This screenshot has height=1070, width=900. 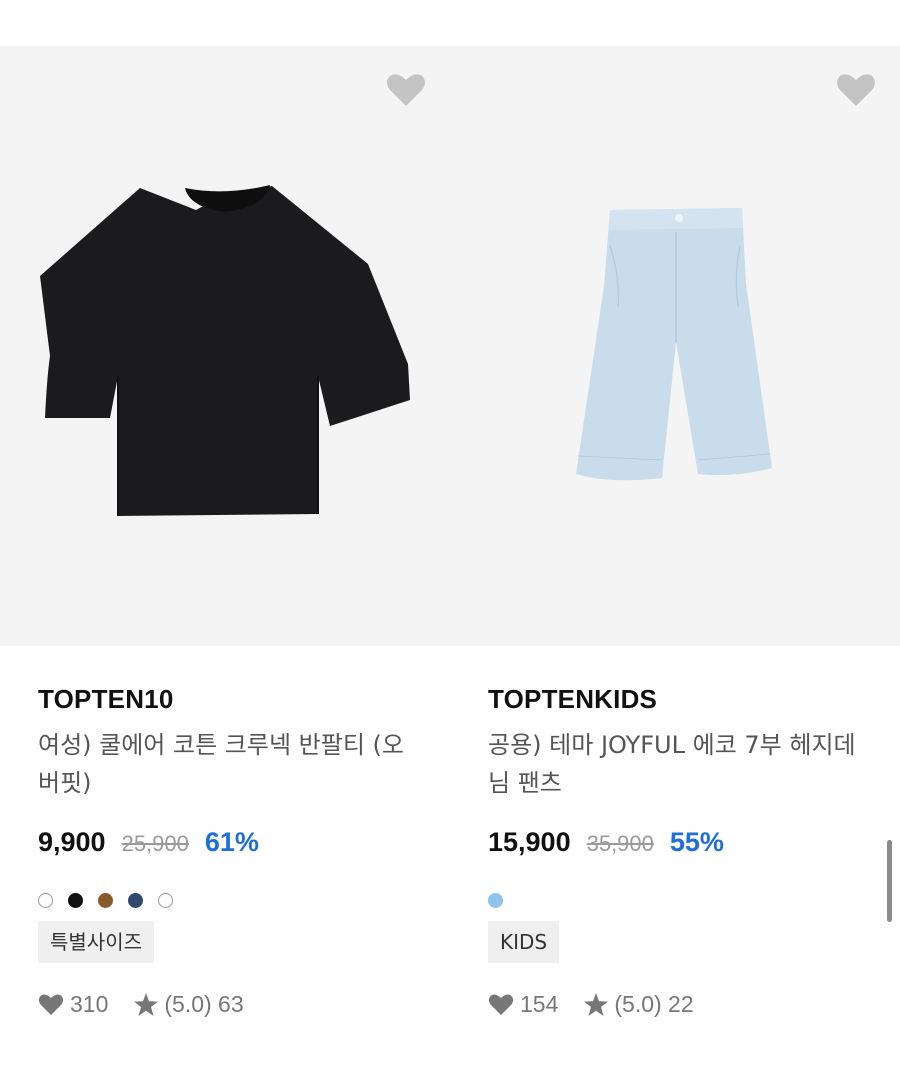 I want to click on likes-value: 154, so click(x=539, y=1003).